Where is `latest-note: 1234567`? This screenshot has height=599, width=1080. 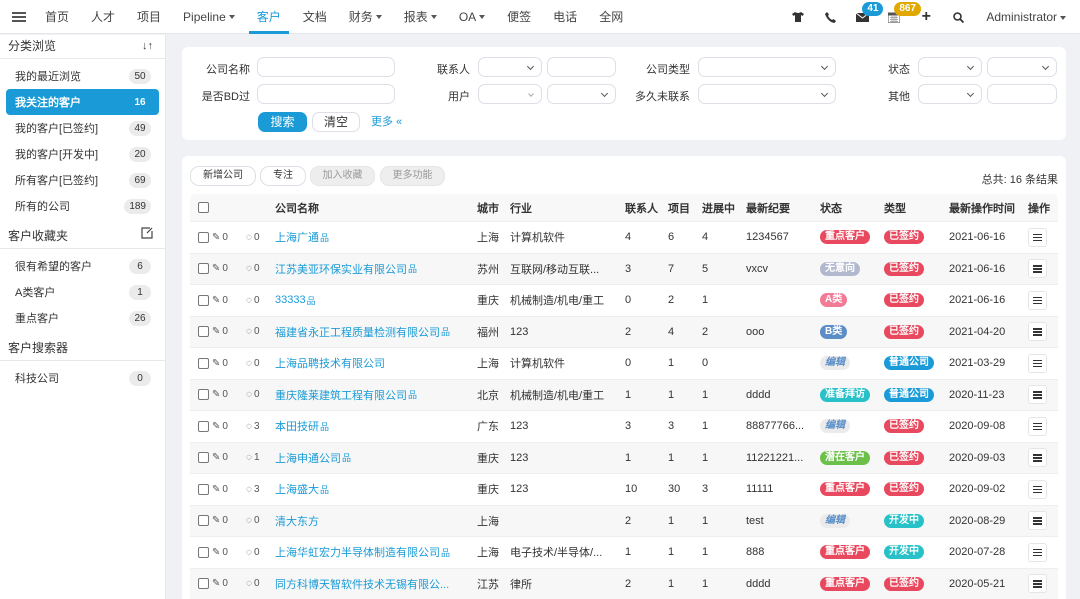 latest-note: 1234567 is located at coordinates (767, 237).